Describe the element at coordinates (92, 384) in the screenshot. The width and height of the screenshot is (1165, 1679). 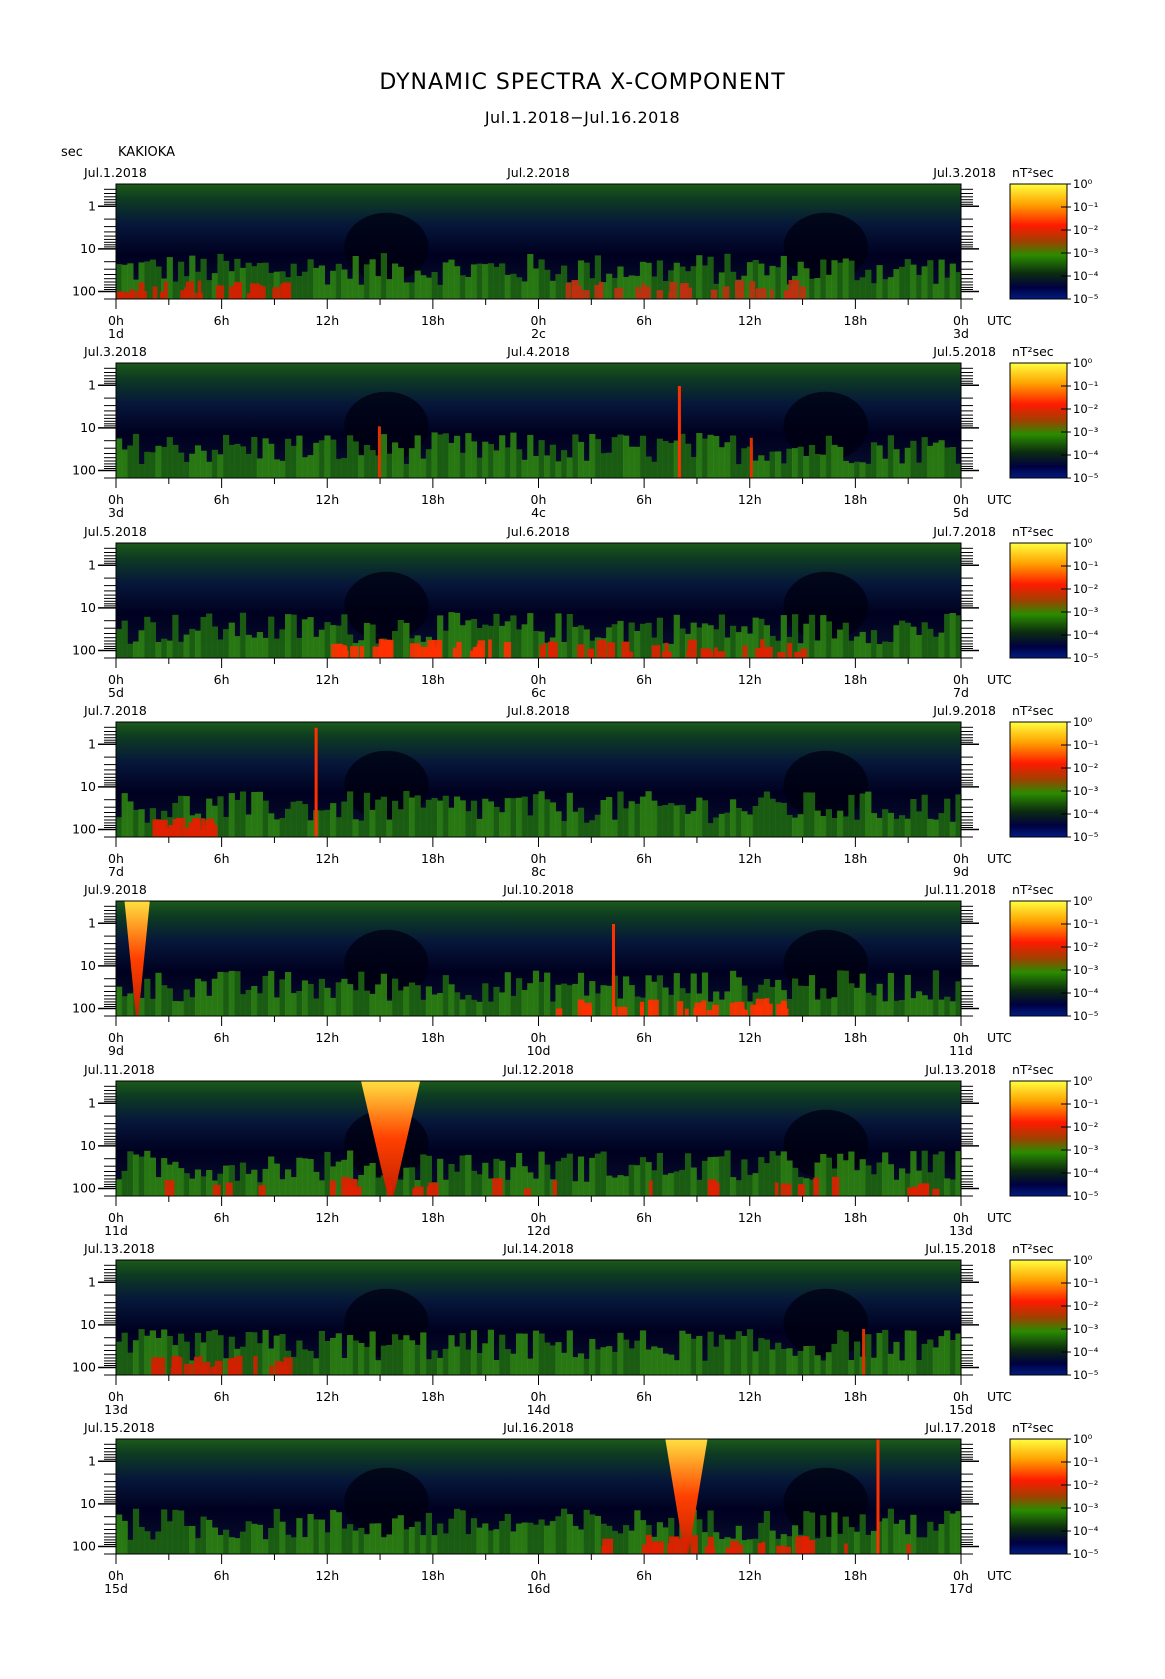
I see `y-tick-label: 1` at that location.